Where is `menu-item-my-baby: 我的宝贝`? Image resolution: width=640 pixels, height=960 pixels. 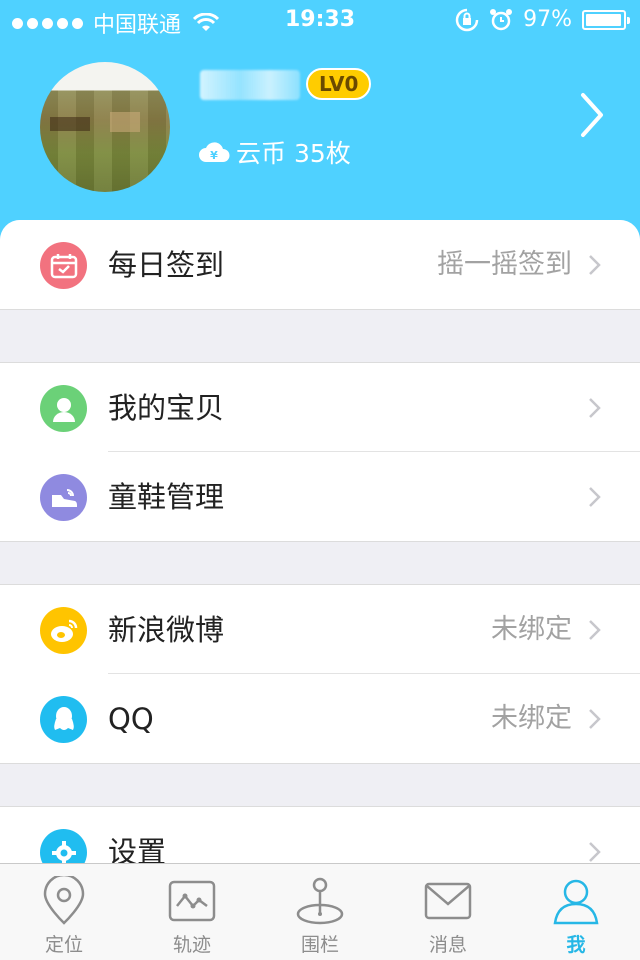 menu-item-my-baby: 我的宝贝 is located at coordinates (320, 407).